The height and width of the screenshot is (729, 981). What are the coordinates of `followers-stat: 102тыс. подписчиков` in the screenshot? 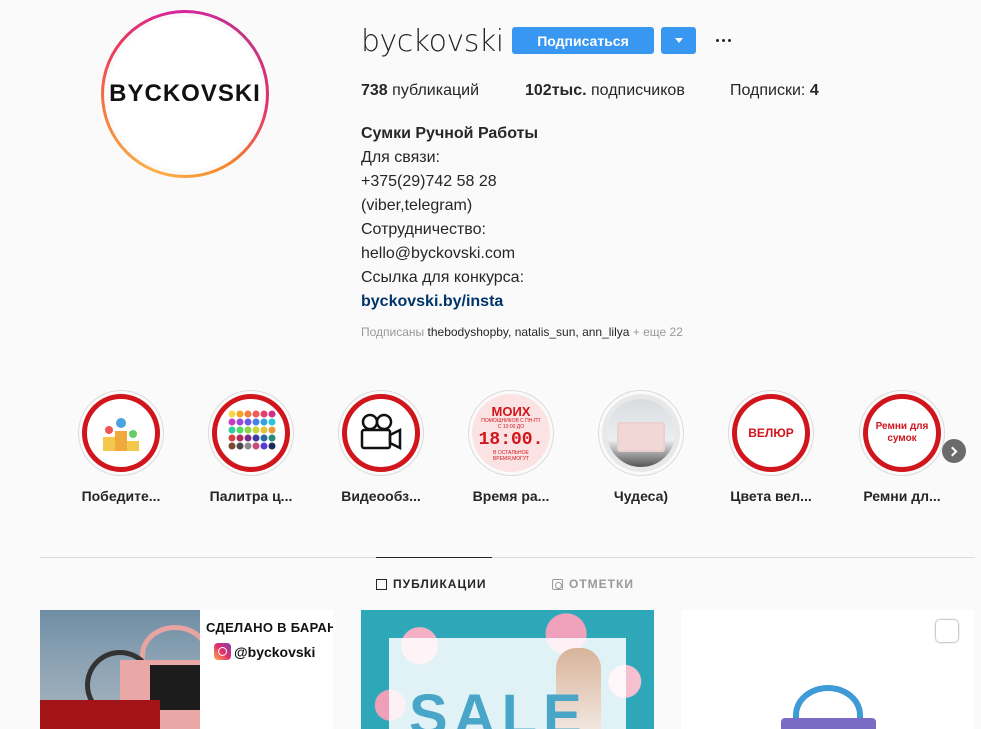 It's located at (605, 91).